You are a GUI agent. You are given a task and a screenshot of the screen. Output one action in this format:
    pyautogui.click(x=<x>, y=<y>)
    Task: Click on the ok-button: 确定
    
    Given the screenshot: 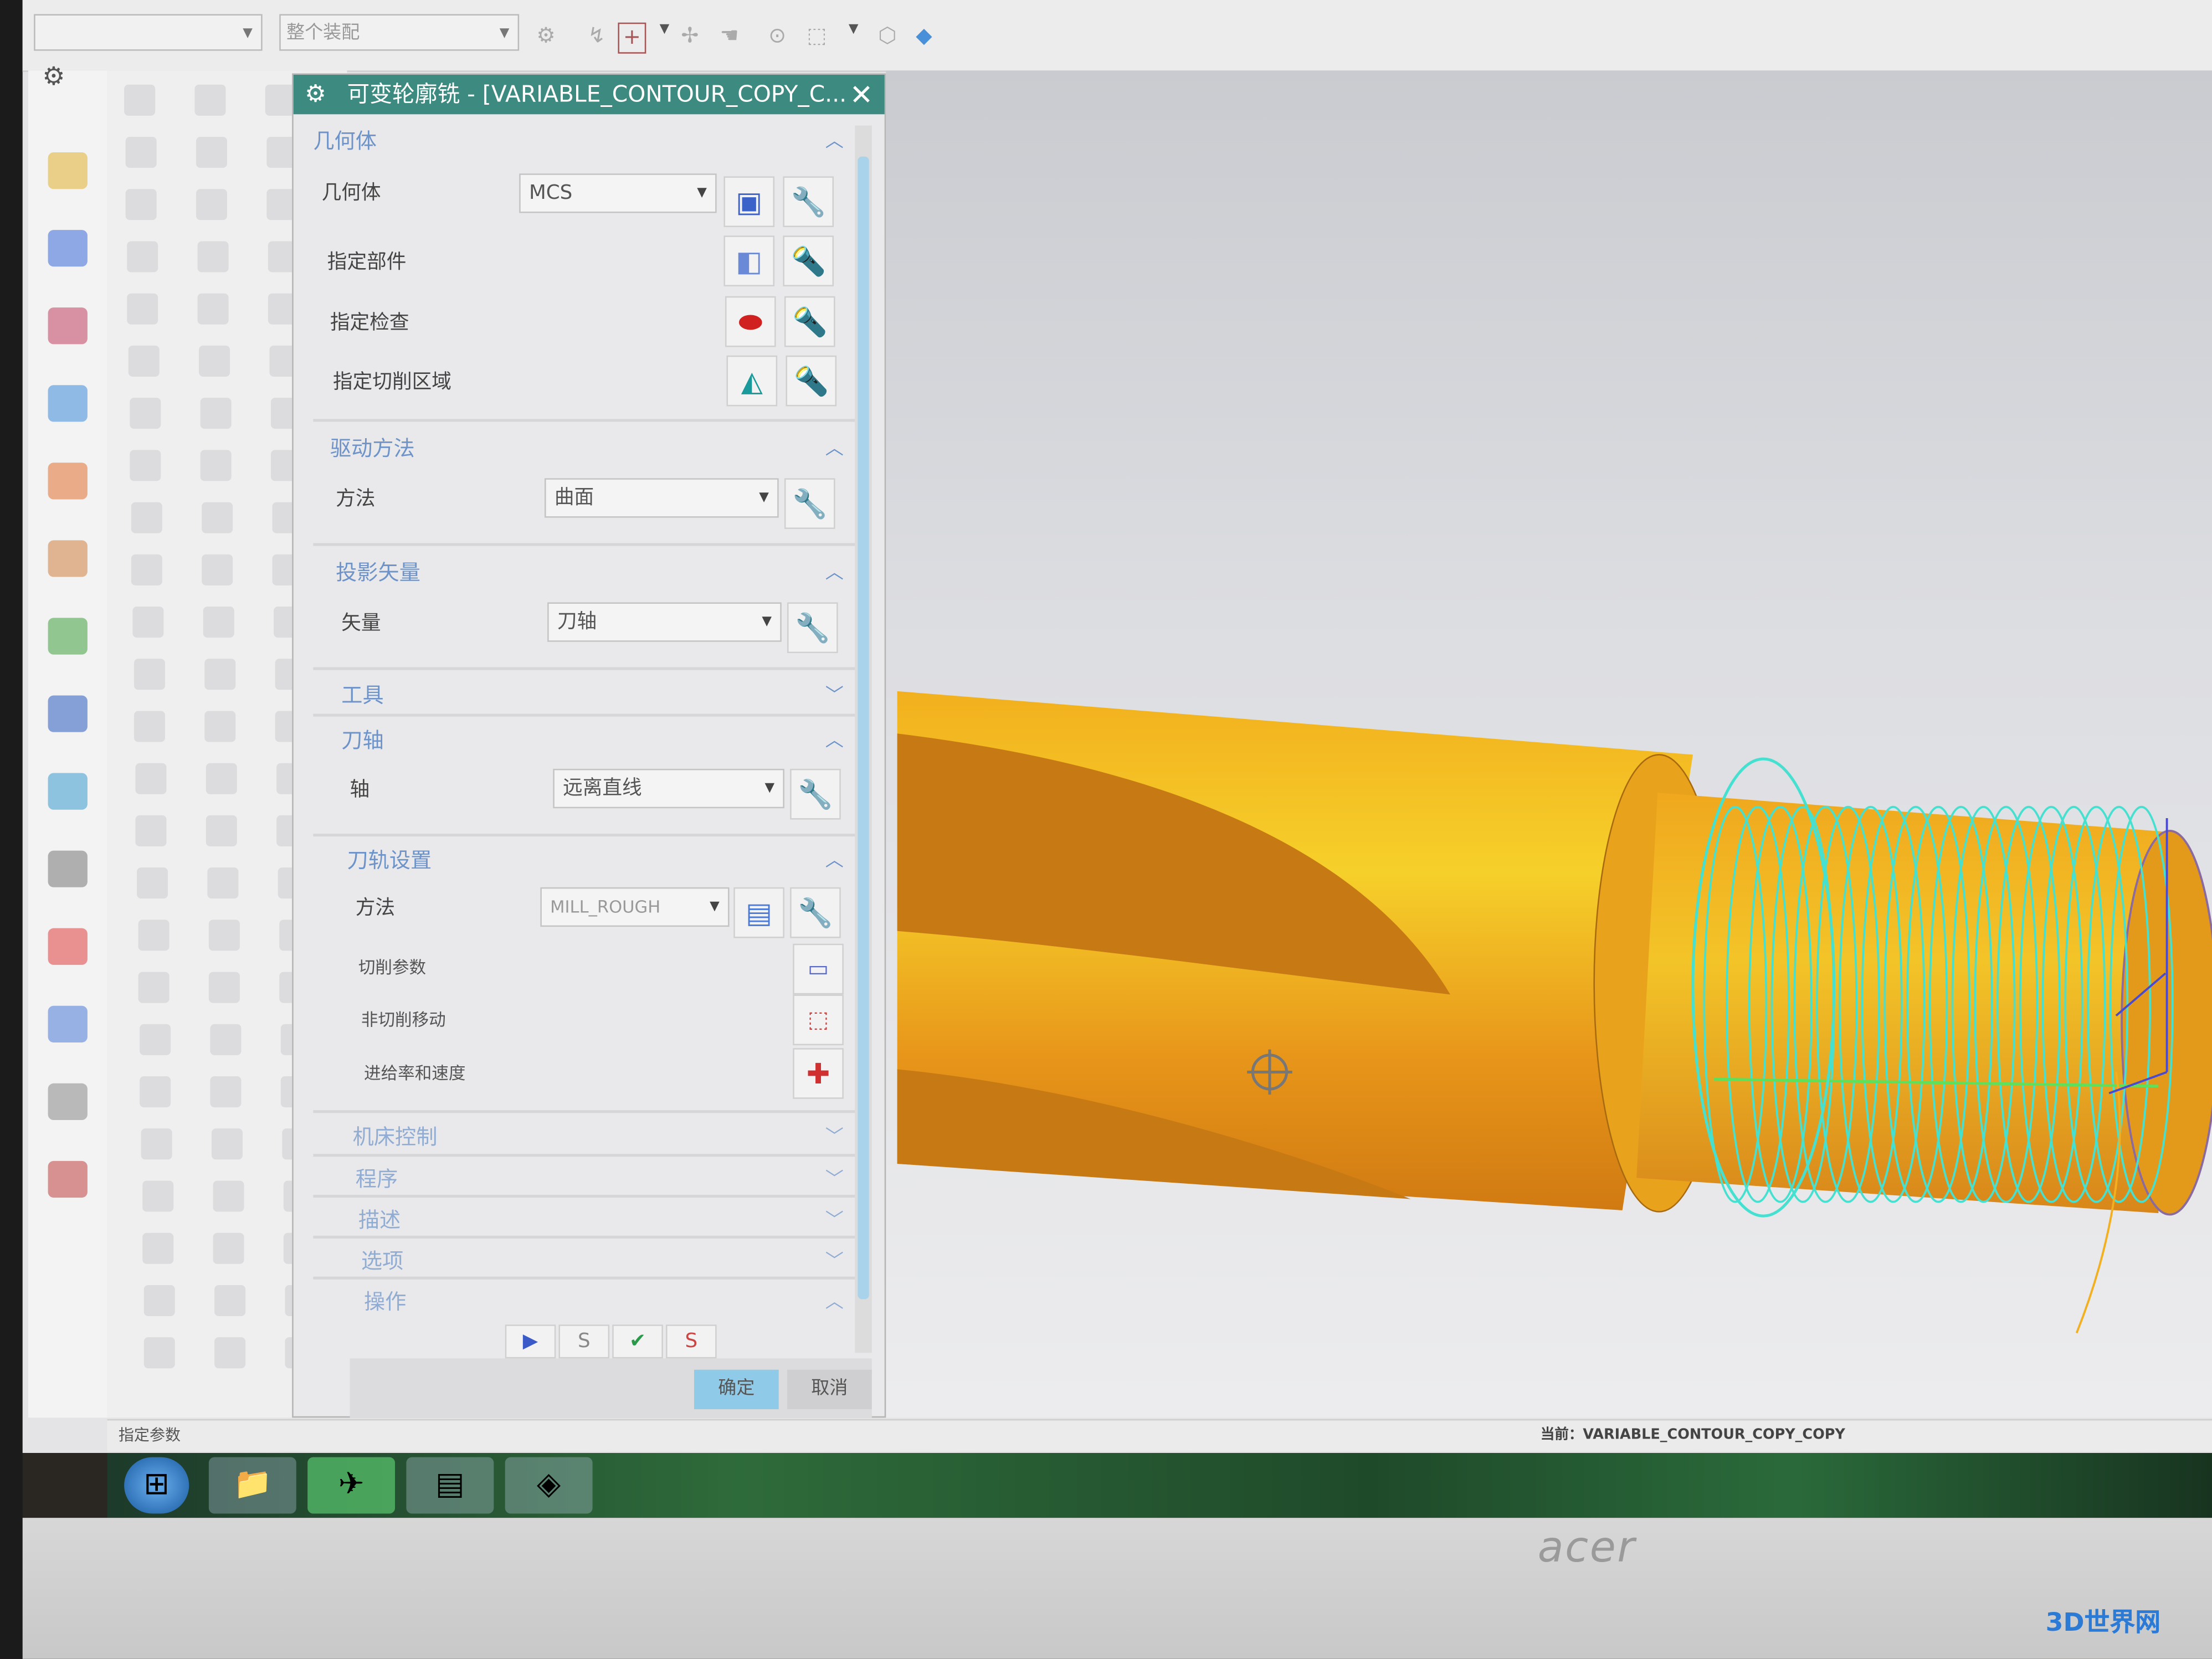 What is the action you would take?
    pyautogui.click(x=736, y=1389)
    